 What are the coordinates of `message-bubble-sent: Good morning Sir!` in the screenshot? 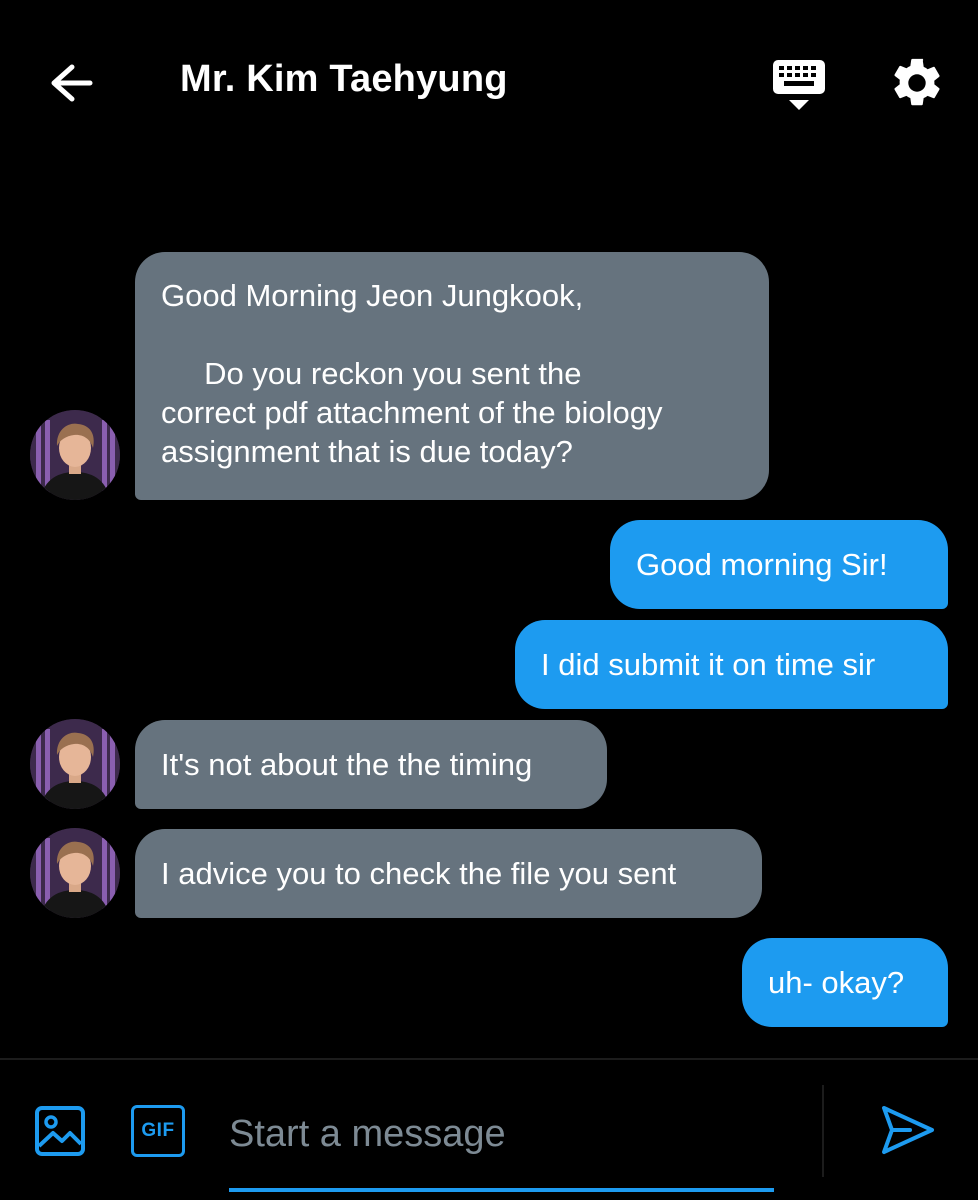 It's located at (779, 564).